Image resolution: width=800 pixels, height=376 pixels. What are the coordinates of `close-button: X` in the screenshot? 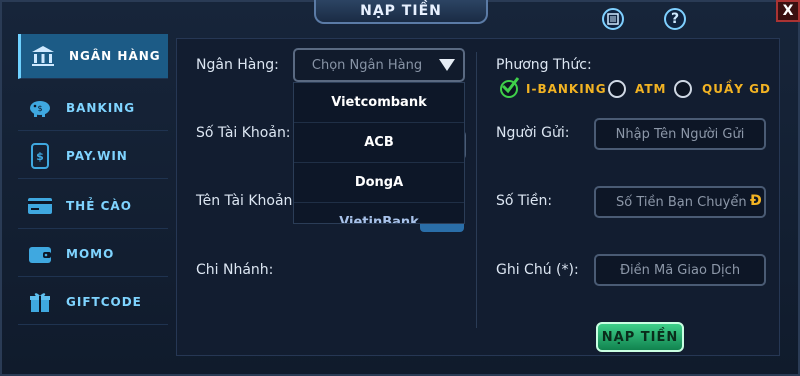 It's located at (788, 11).